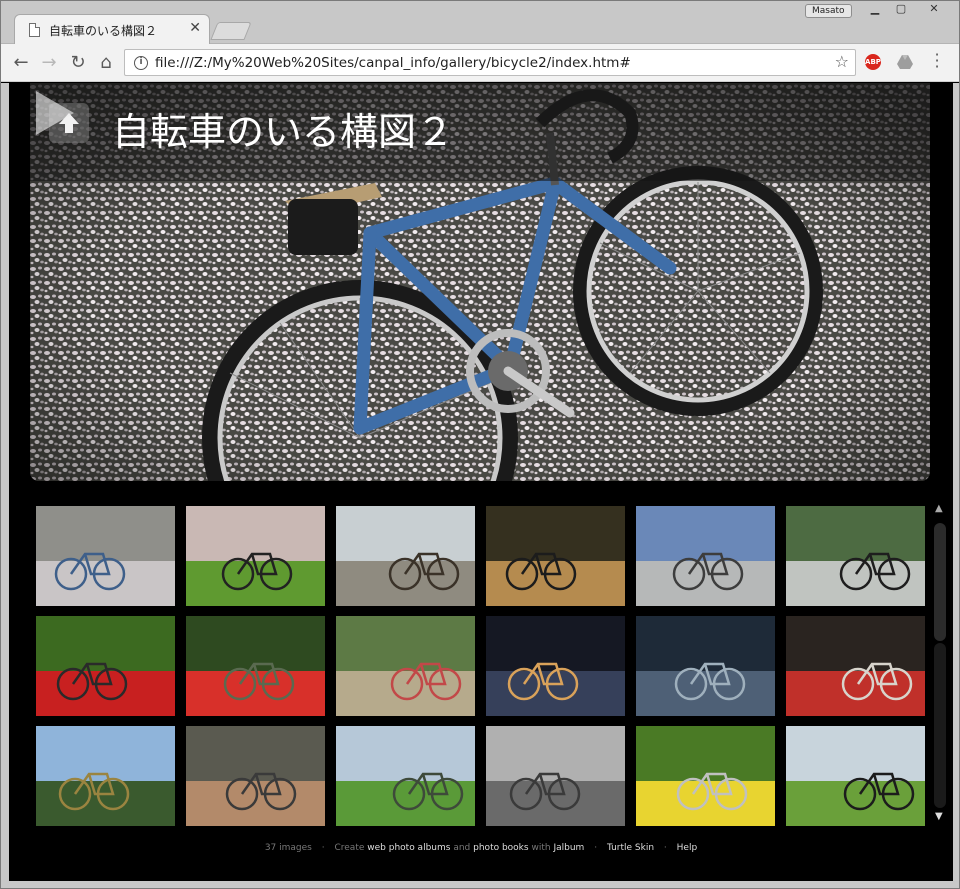 Image resolution: width=960 pixels, height=889 pixels. I want to click on browser-tab: 自転車のいる構図２ ✕, so click(112, 29).